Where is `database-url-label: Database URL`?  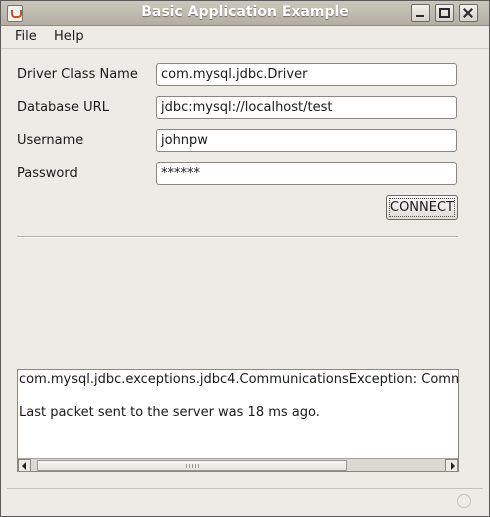
database-url-label: Database URL is located at coordinates (63, 107).